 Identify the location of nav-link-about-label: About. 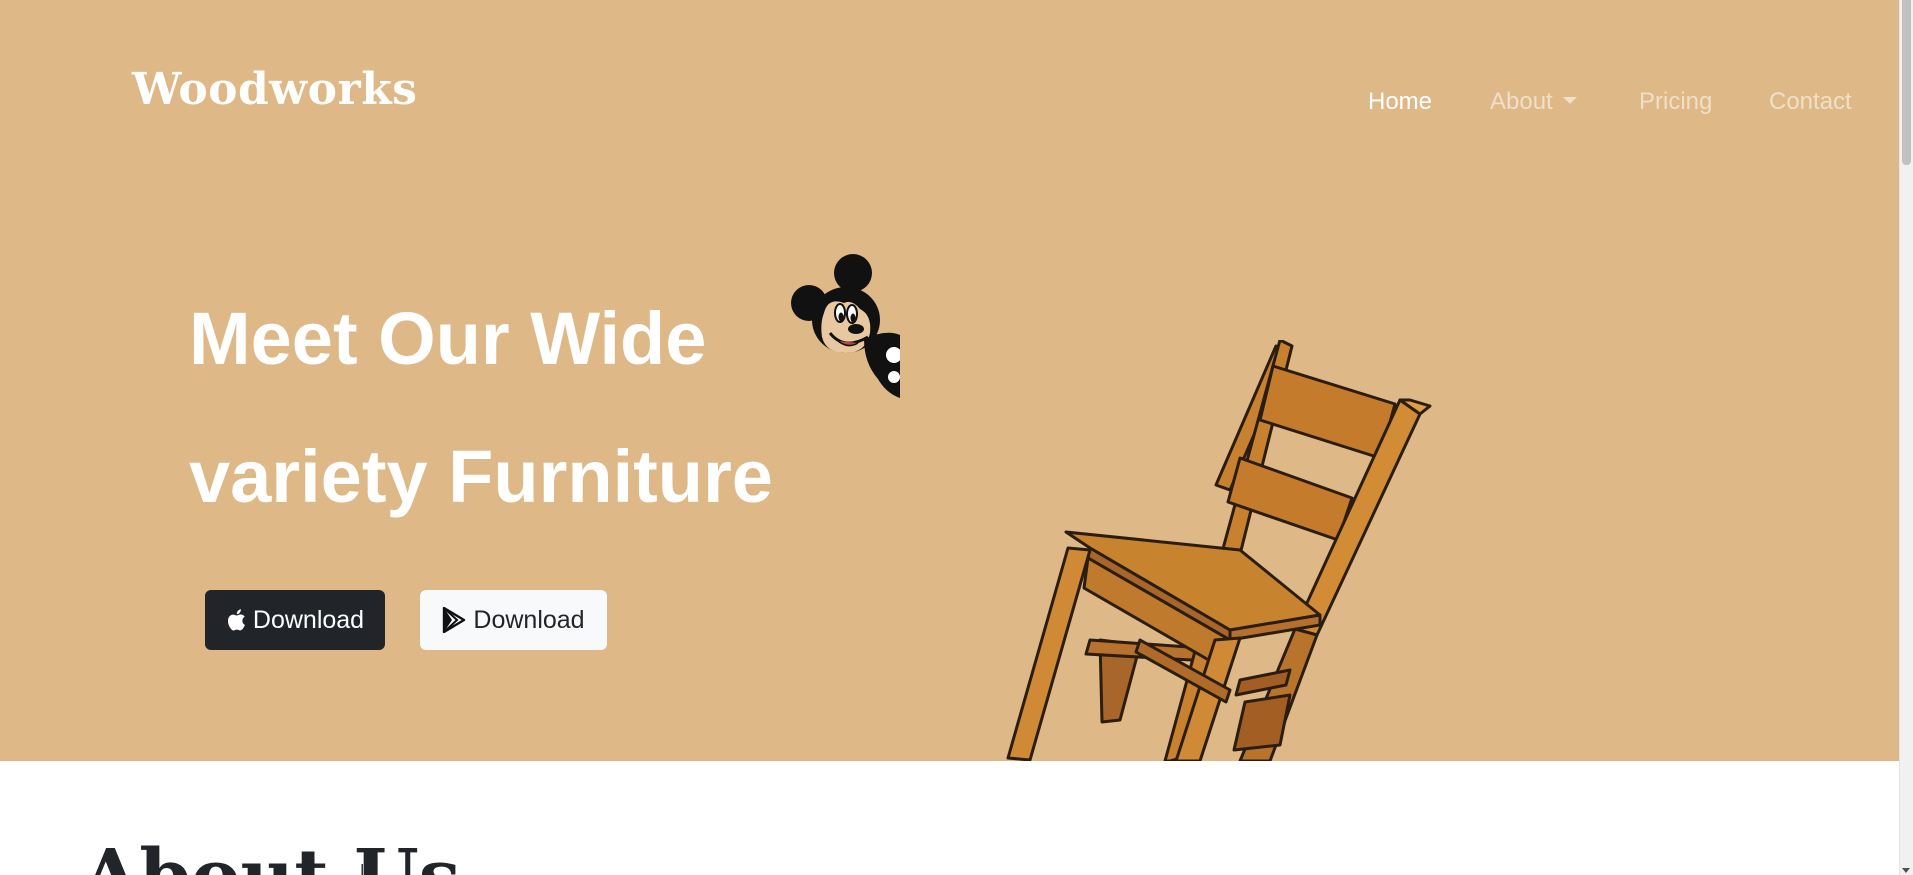
(1521, 101).